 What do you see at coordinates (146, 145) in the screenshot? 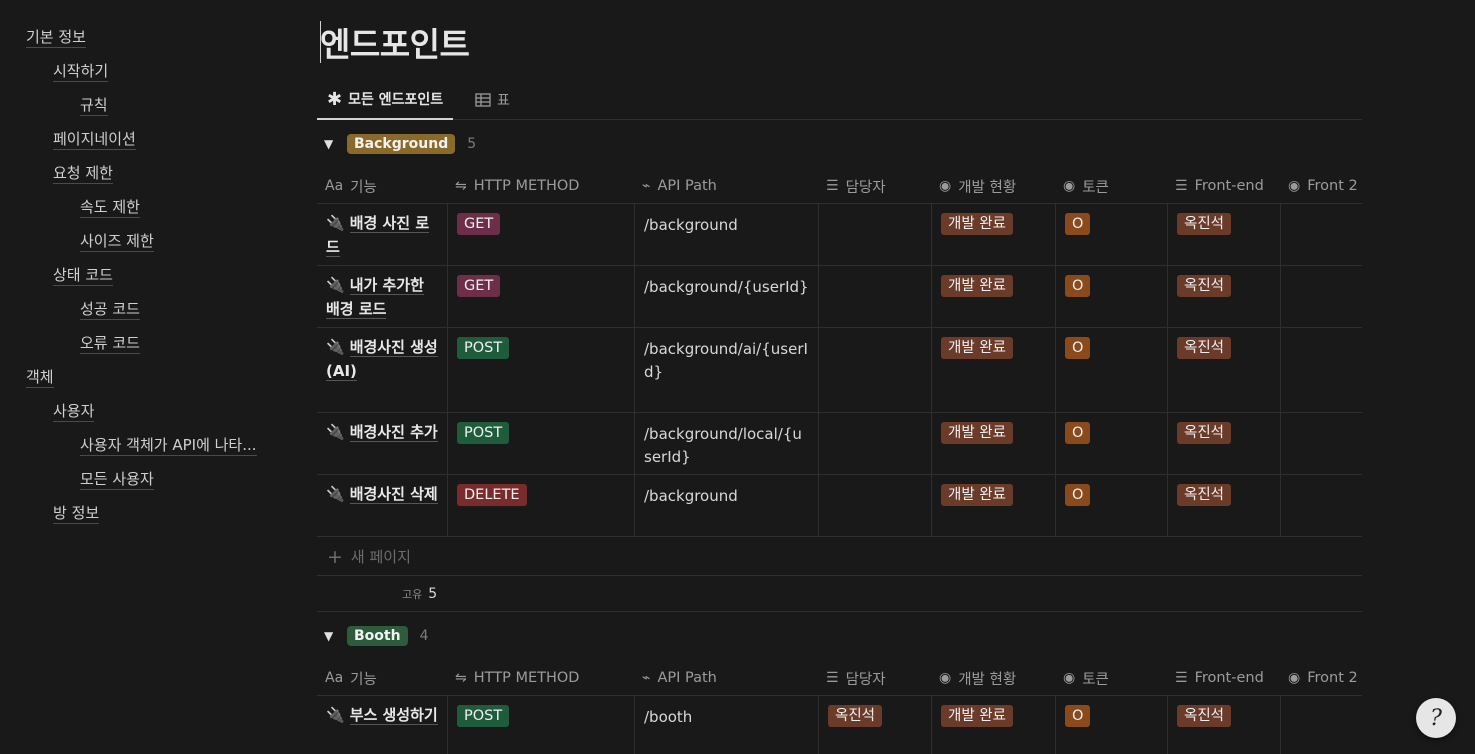
I see `toc-item: 페이지네이션` at bounding box center [146, 145].